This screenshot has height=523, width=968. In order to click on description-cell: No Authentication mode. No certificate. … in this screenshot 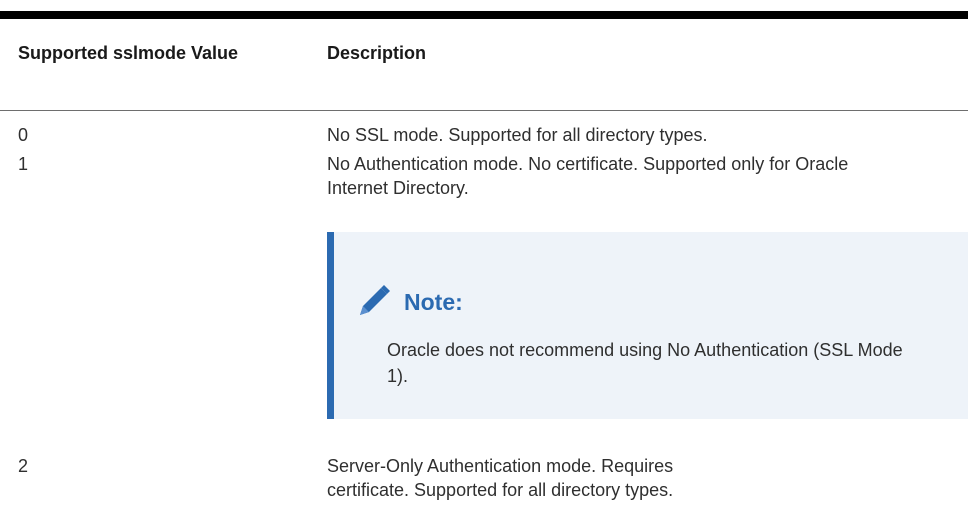, I will do `click(588, 176)`.